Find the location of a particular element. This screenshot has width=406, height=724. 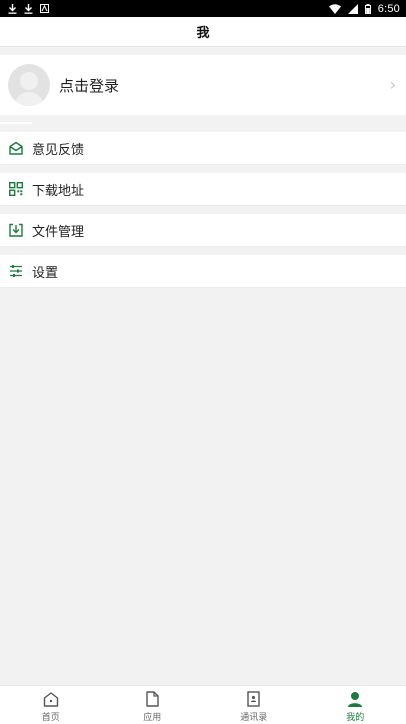

tab-contacts: 通讯录 is located at coordinates (254, 705).